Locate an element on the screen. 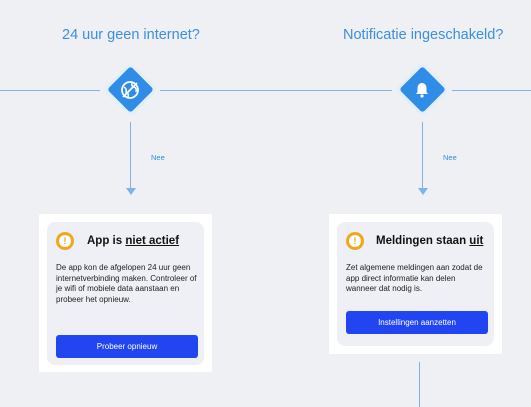 Image resolution: width=531 pixels, height=407 pixels. branch-line-notifications is located at coordinates (422, 155).